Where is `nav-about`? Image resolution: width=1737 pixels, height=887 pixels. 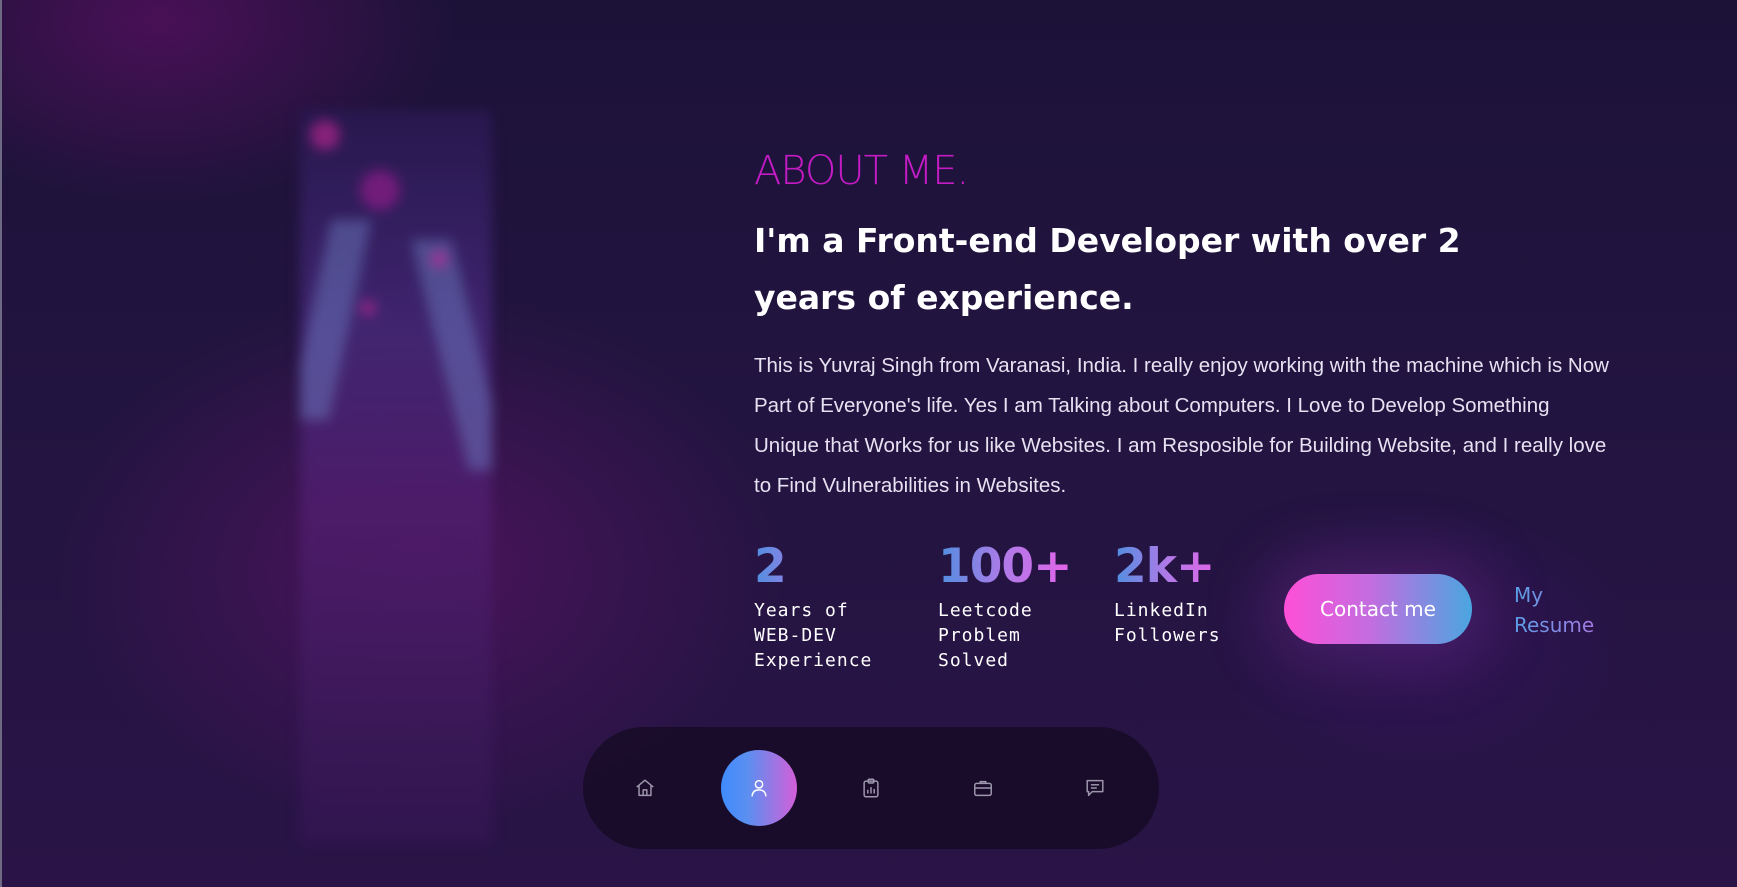 nav-about is located at coordinates (759, 788).